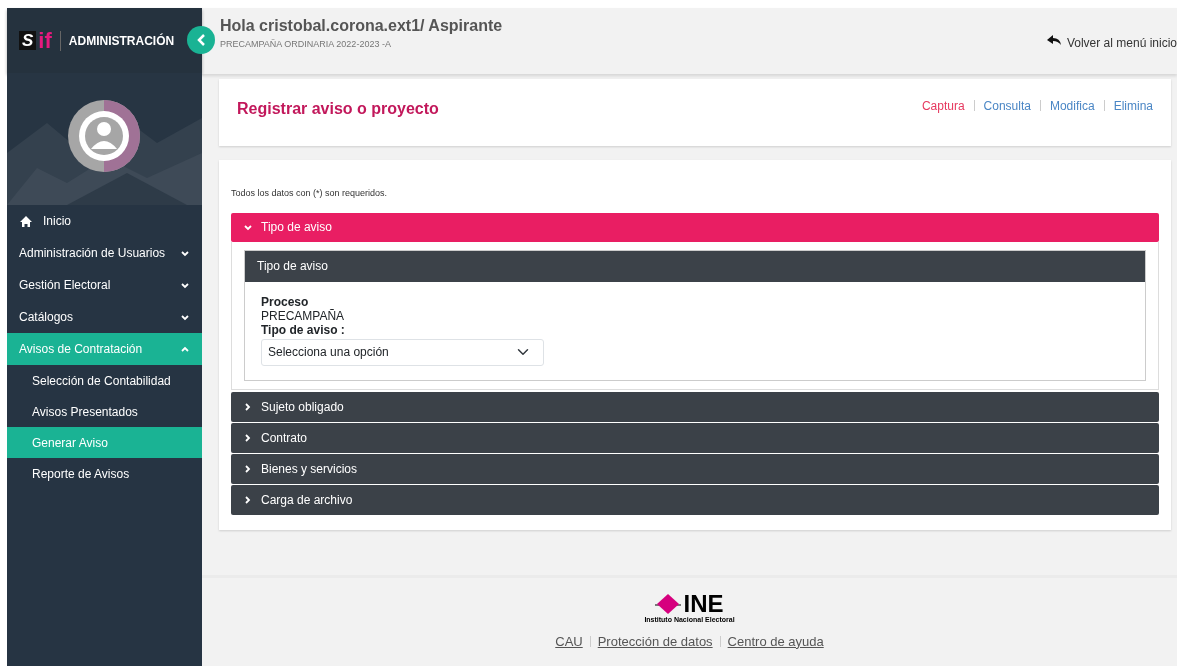  What do you see at coordinates (338, 109) in the screenshot?
I see `page-title: Registrar aviso o proyecto` at bounding box center [338, 109].